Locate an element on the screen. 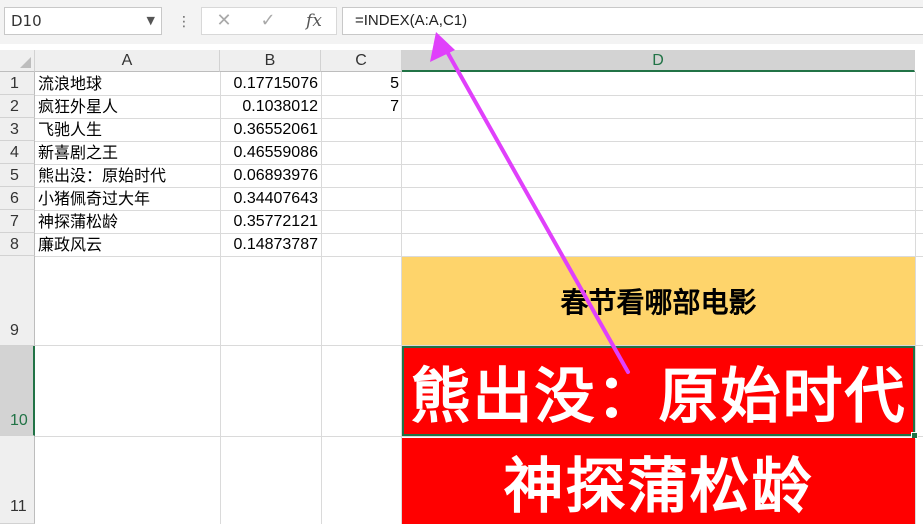 Image resolution: width=923 pixels, height=525 pixels. annotation-arrow is located at coordinates (530, 203).